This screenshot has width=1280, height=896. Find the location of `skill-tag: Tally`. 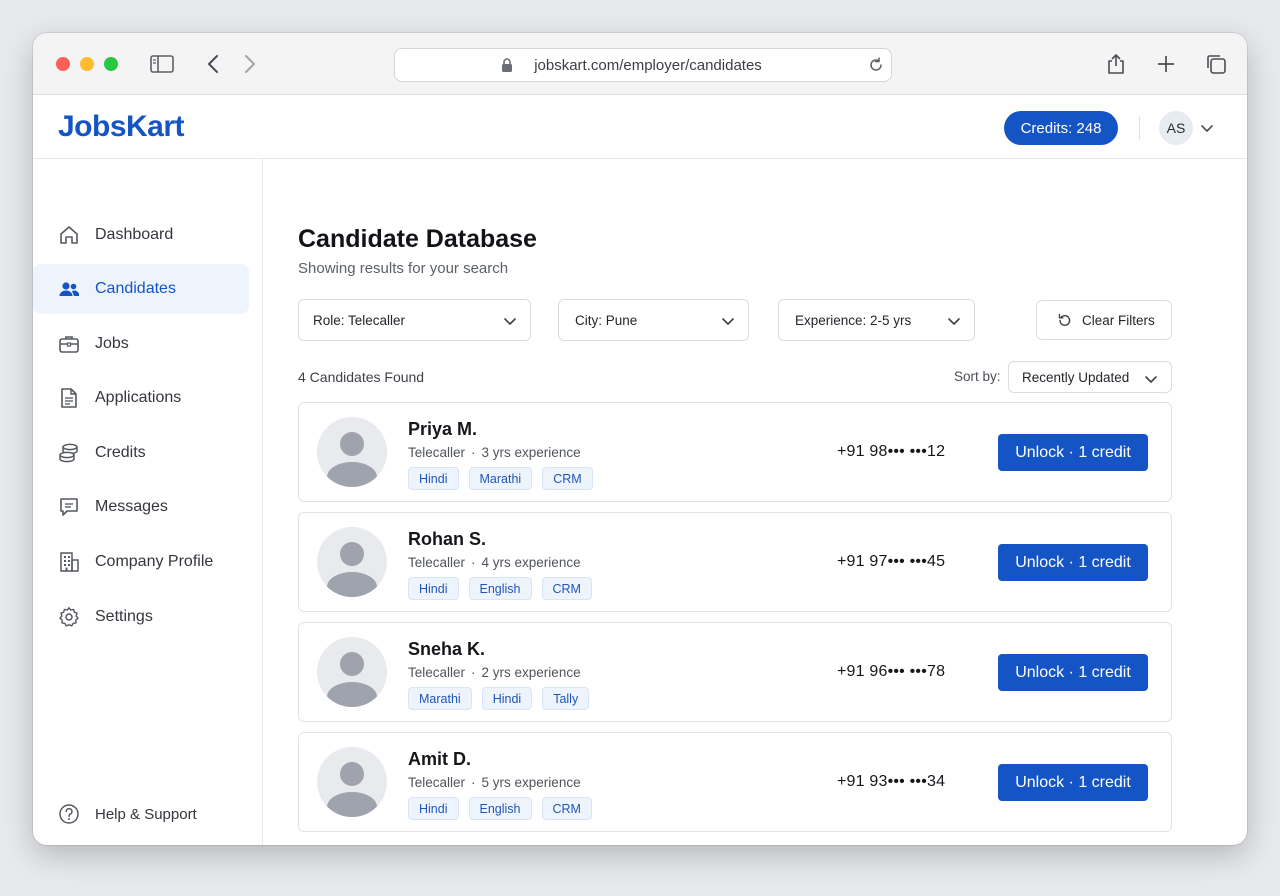

skill-tag: Tally is located at coordinates (566, 698).